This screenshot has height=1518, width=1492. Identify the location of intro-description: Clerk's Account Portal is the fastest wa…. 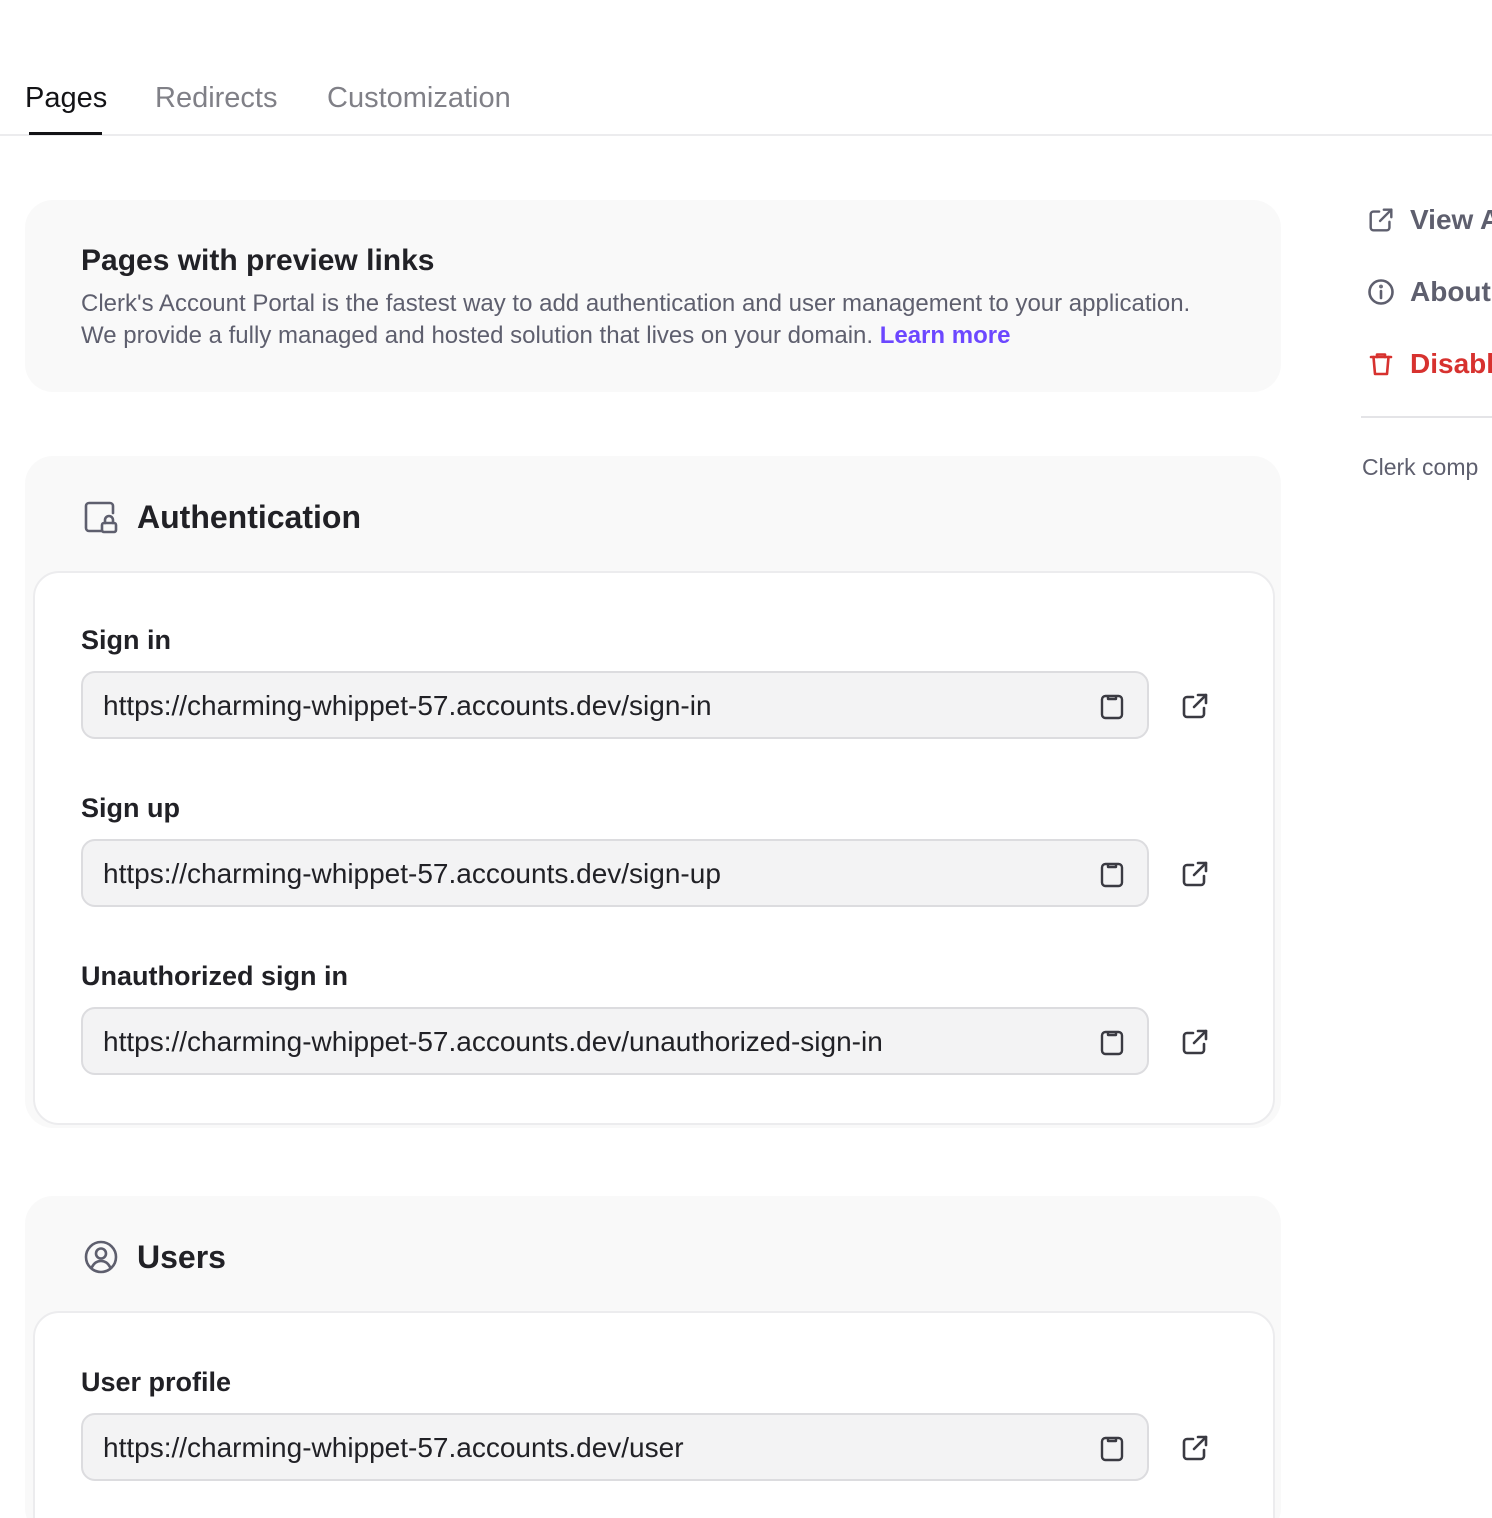
(636, 319).